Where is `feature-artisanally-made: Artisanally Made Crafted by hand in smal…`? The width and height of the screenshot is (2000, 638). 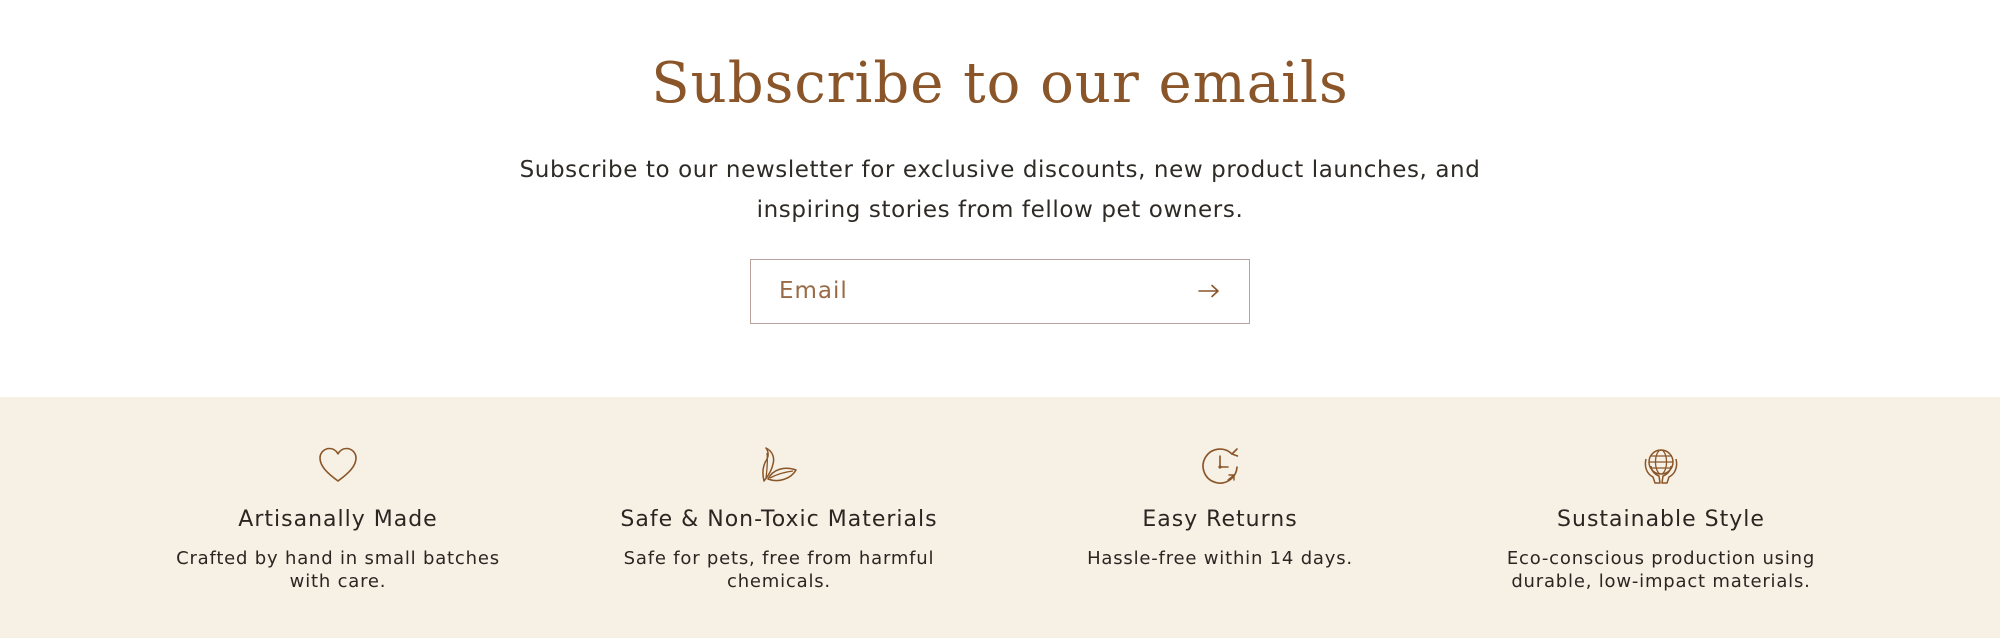 feature-artisanally-made: Artisanally Made Crafted by hand in smal… is located at coordinates (338, 517).